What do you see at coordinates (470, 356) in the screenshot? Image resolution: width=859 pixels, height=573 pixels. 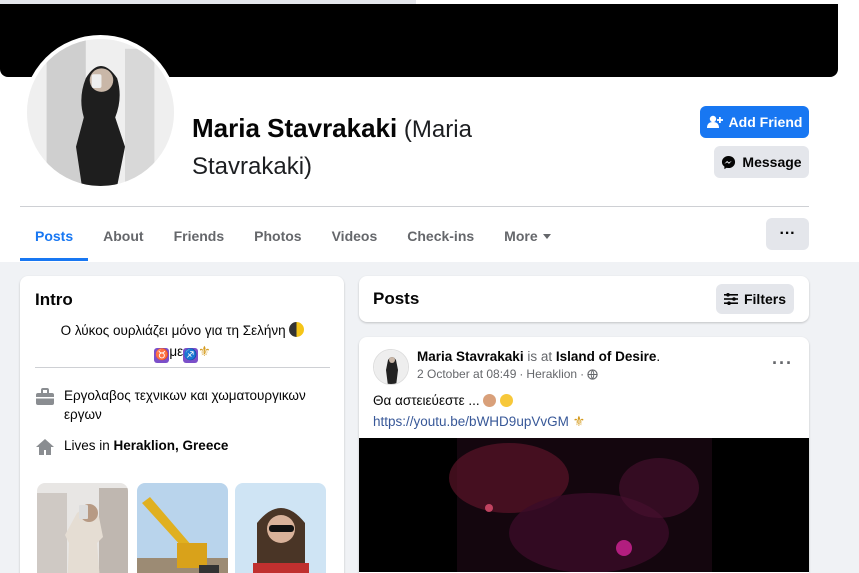 I see `post-author-name: Maria Stavrakaki` at bounding box center [470, 356].